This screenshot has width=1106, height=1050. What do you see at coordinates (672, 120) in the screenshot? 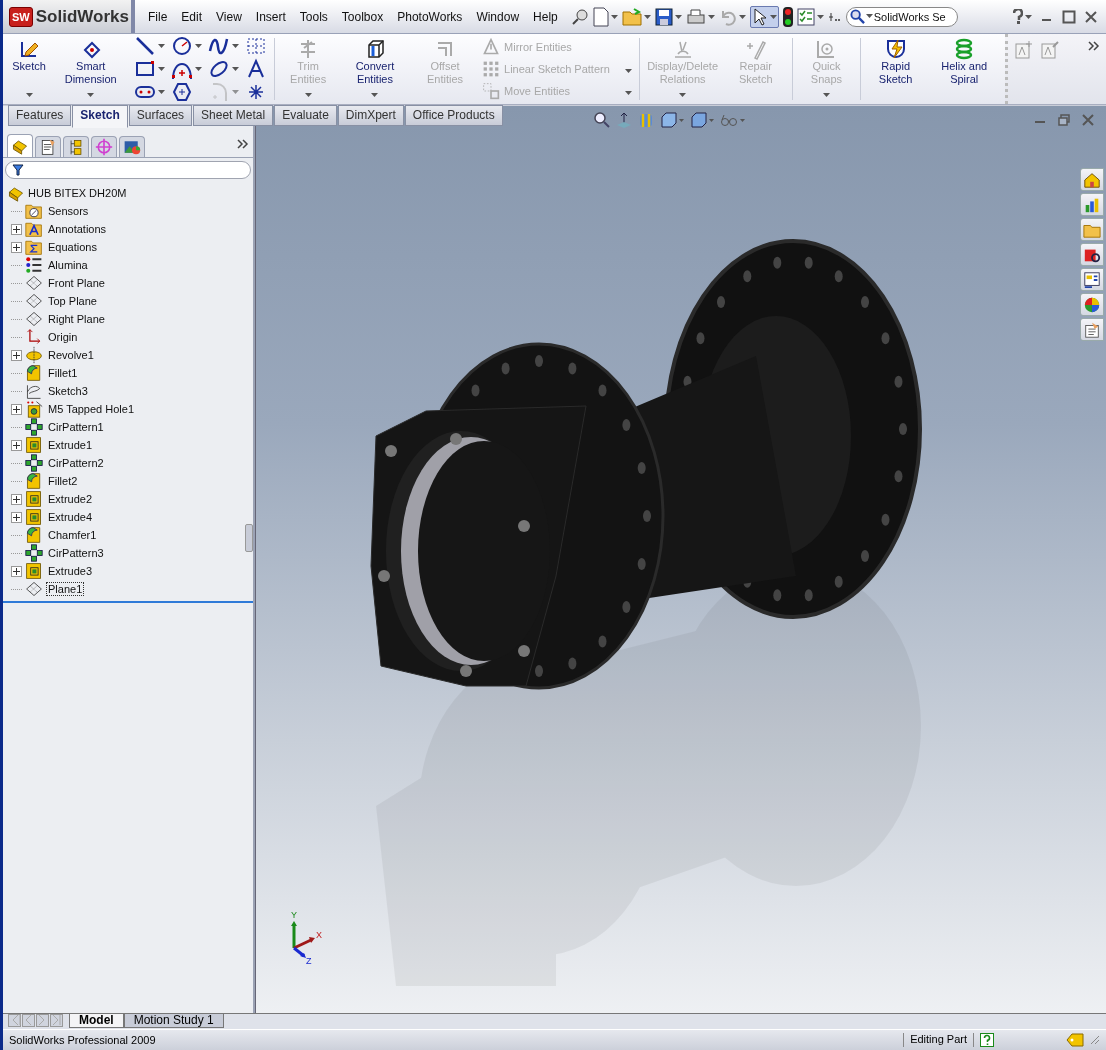
I see `view-orientation-icon` at bounding box center [672, 120].